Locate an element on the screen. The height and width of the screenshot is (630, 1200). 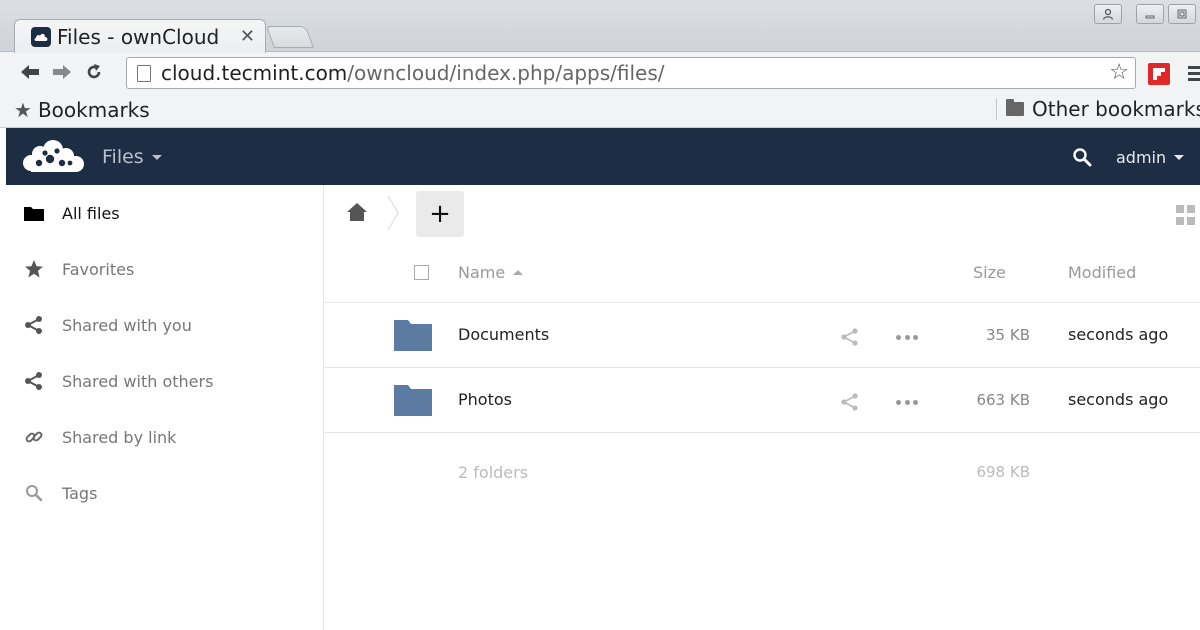
browser-tabstrip: Files - ownCloud ✕ is located at coordinates (600, 26).